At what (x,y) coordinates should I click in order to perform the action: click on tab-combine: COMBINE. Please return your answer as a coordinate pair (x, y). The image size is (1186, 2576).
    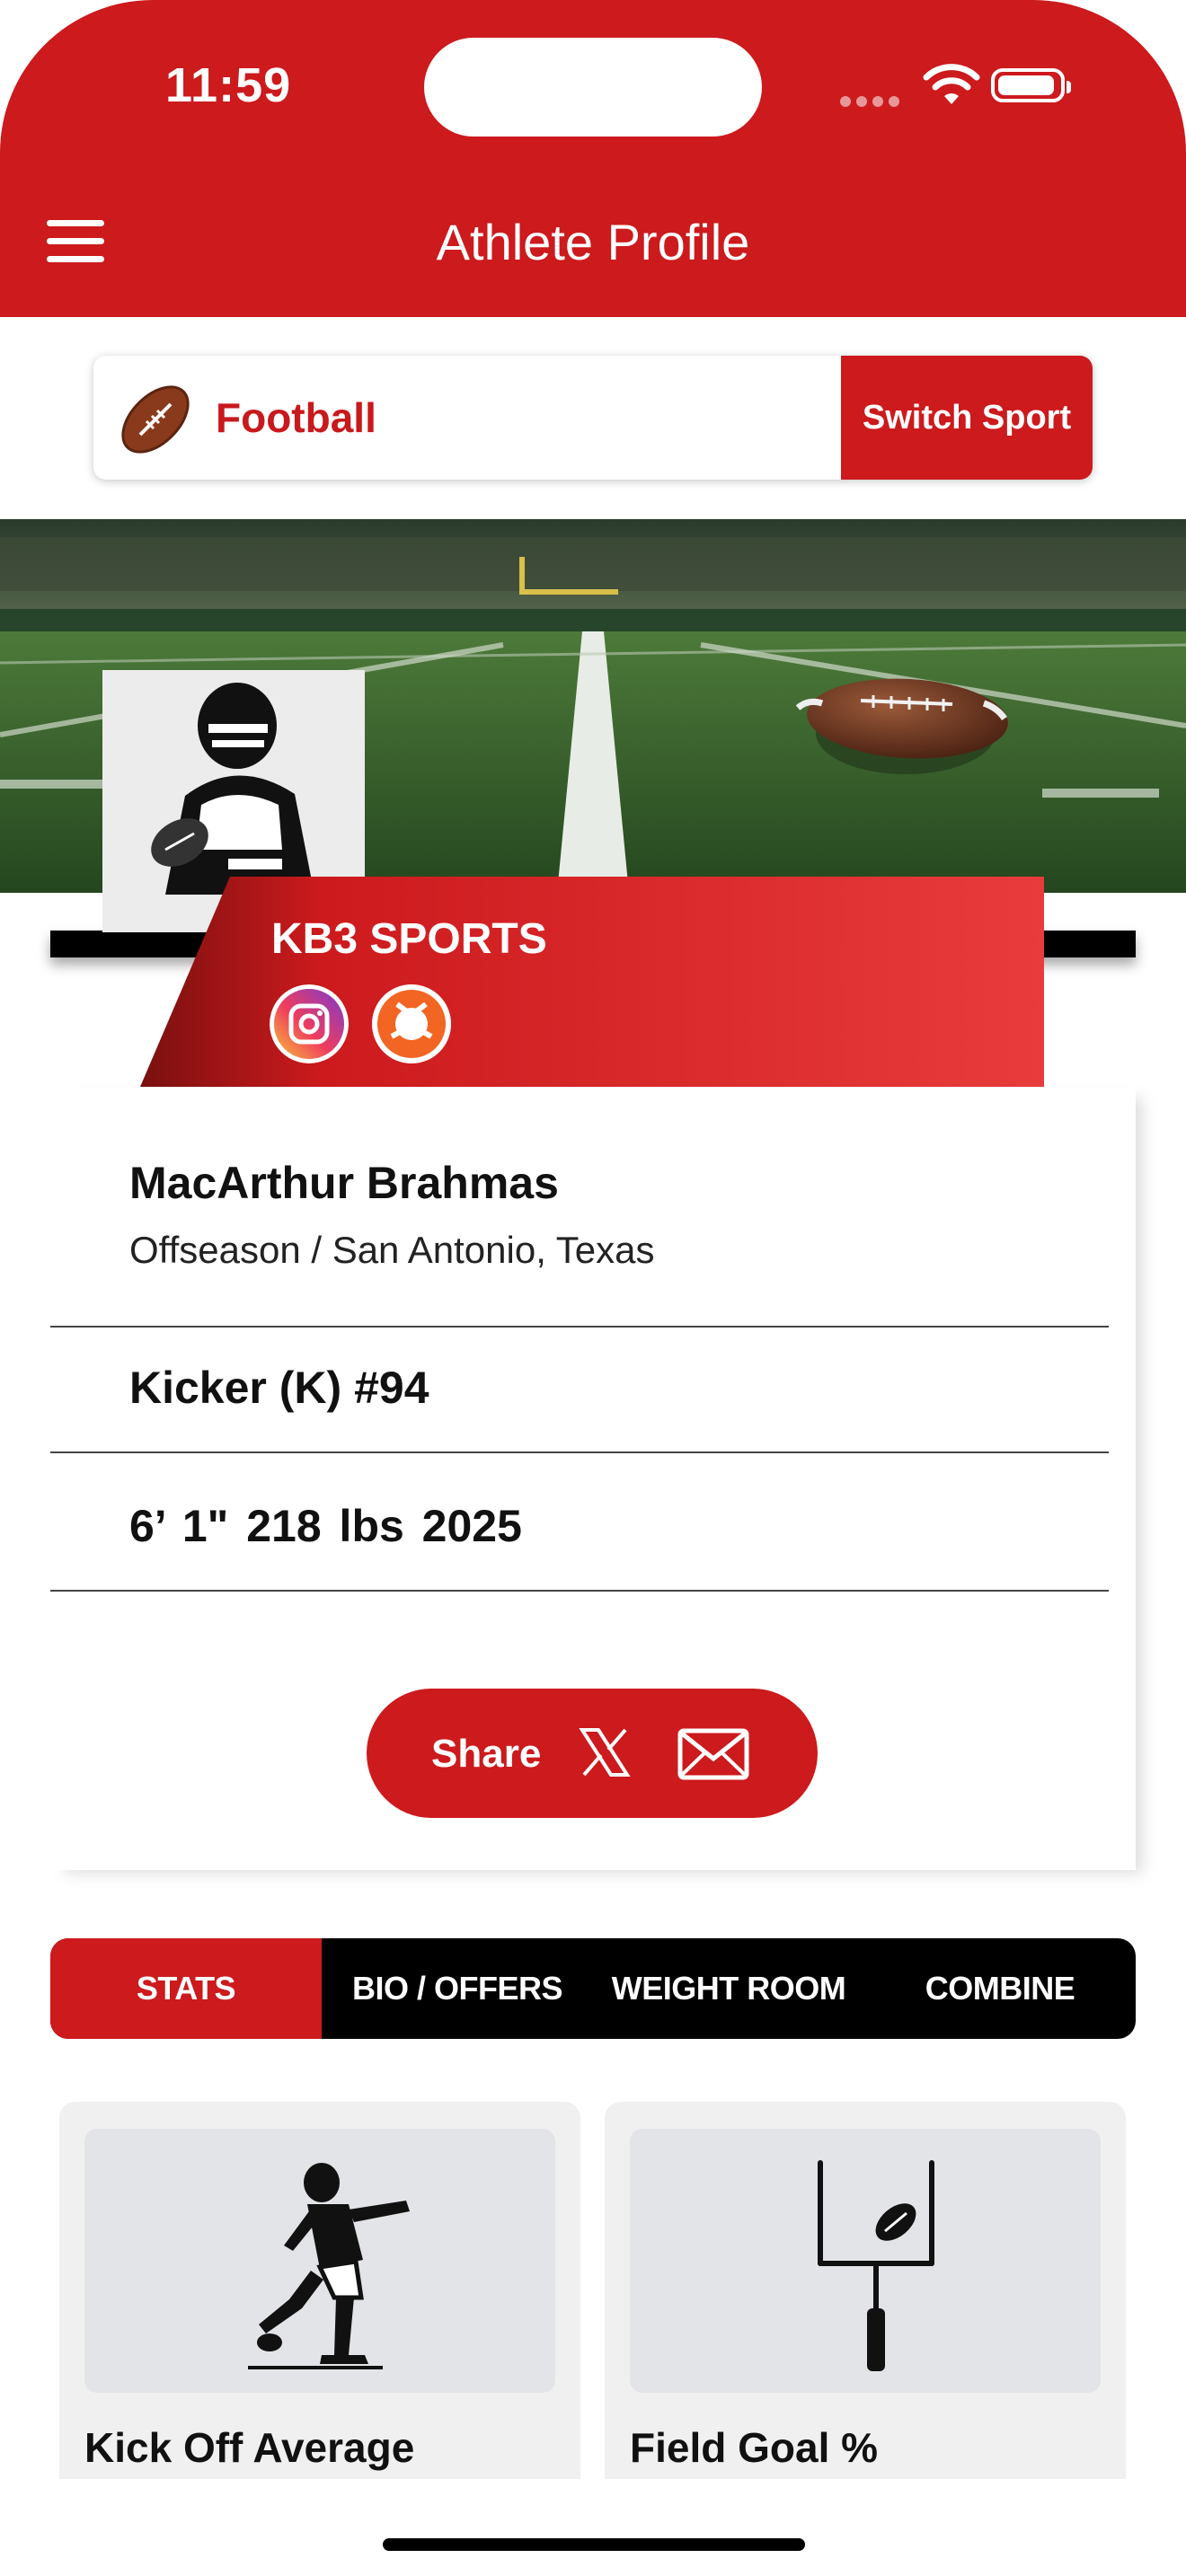
    Looking at the image, I should click on (1000, 1988).